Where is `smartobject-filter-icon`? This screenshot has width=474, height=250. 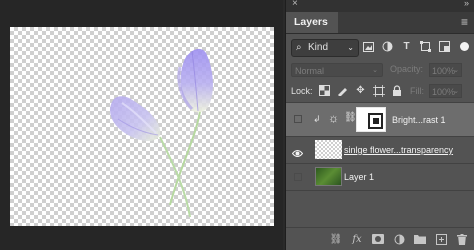 smartobject-filter-icon is located at coordinates (444, 46).